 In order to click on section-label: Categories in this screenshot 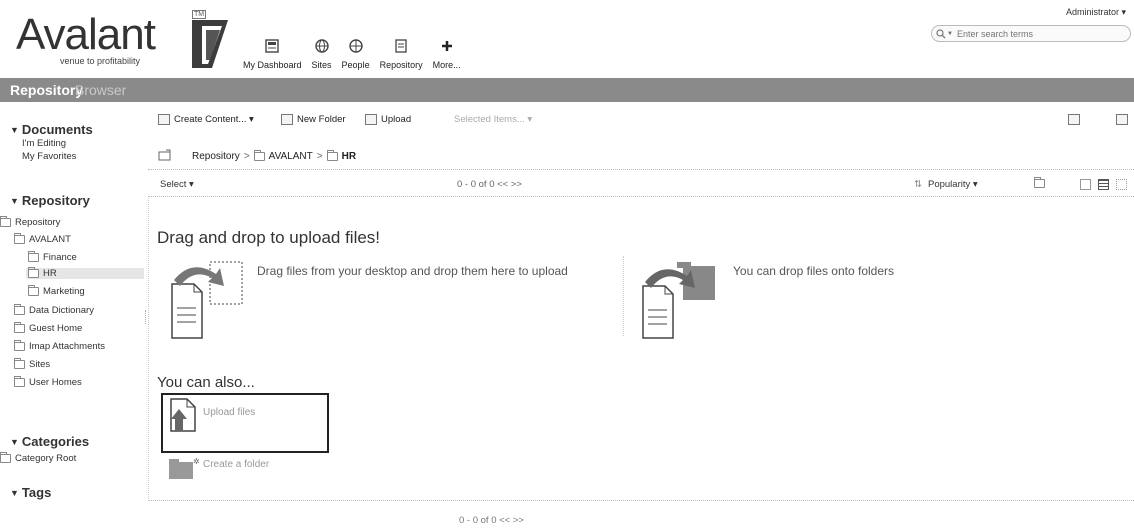, I will do `click(55, 441)`.